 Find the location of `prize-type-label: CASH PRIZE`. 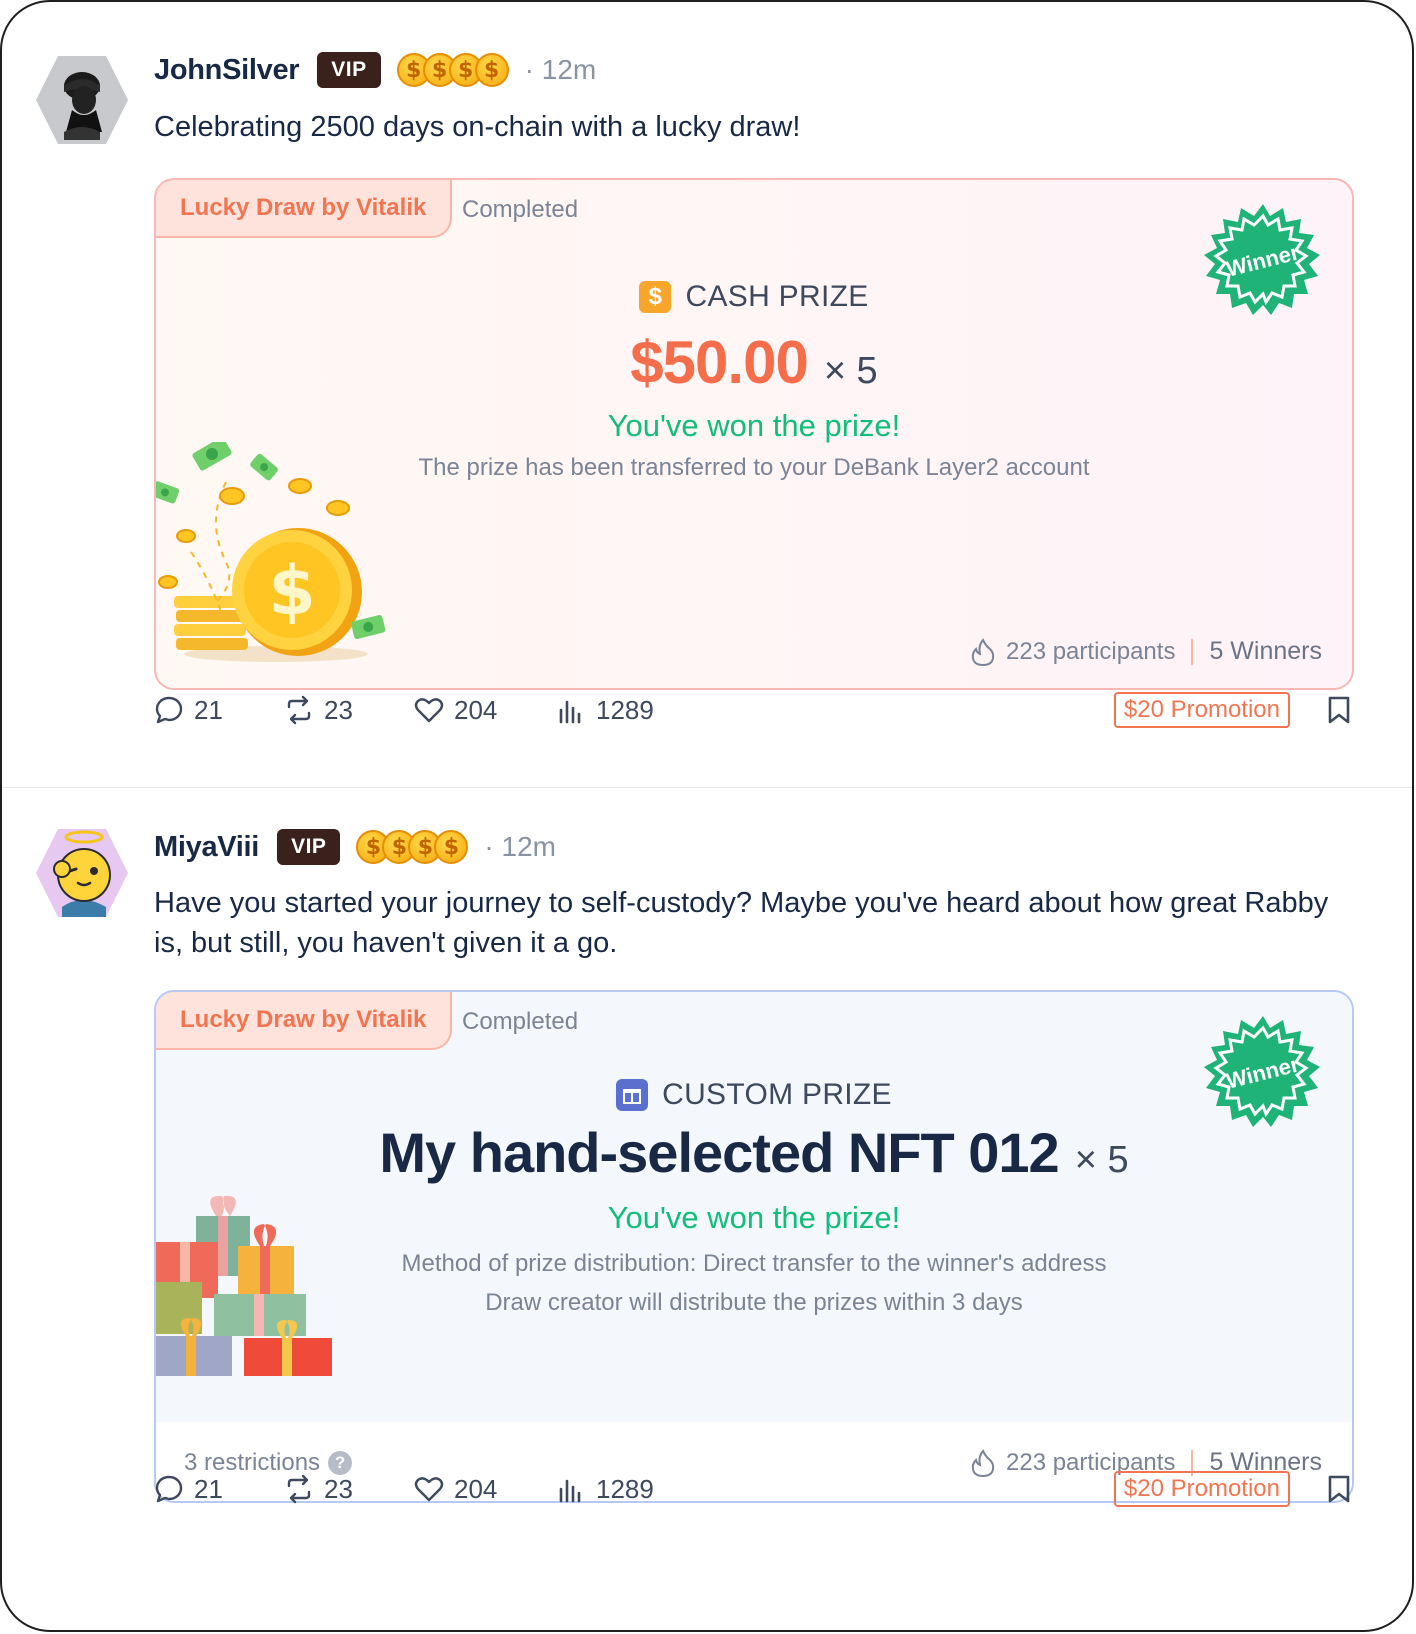

prize-type-label: CASH PRIZE is located at coordinates (777, 296).